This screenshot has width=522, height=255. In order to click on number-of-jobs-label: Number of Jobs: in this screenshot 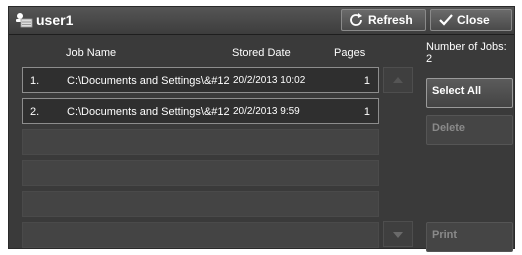, I will do `click(466, 47)`.